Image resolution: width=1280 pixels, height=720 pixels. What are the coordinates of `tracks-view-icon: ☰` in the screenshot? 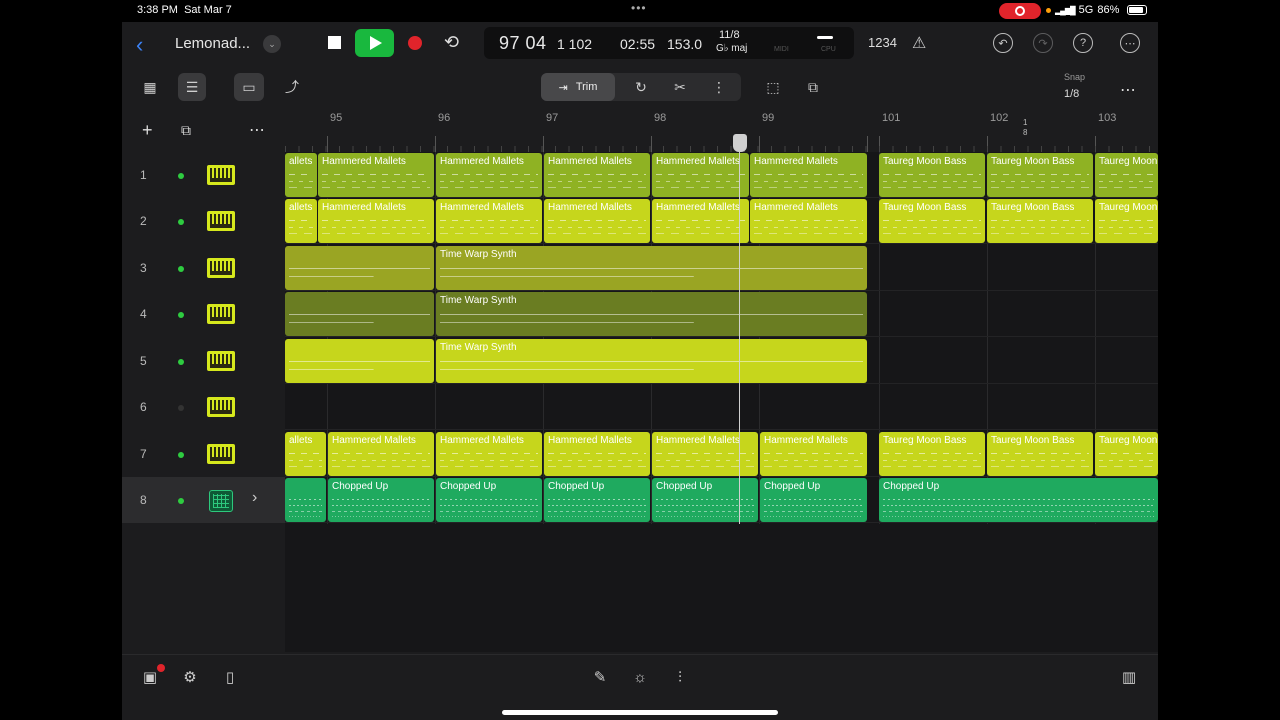 It's located at (192, 87).